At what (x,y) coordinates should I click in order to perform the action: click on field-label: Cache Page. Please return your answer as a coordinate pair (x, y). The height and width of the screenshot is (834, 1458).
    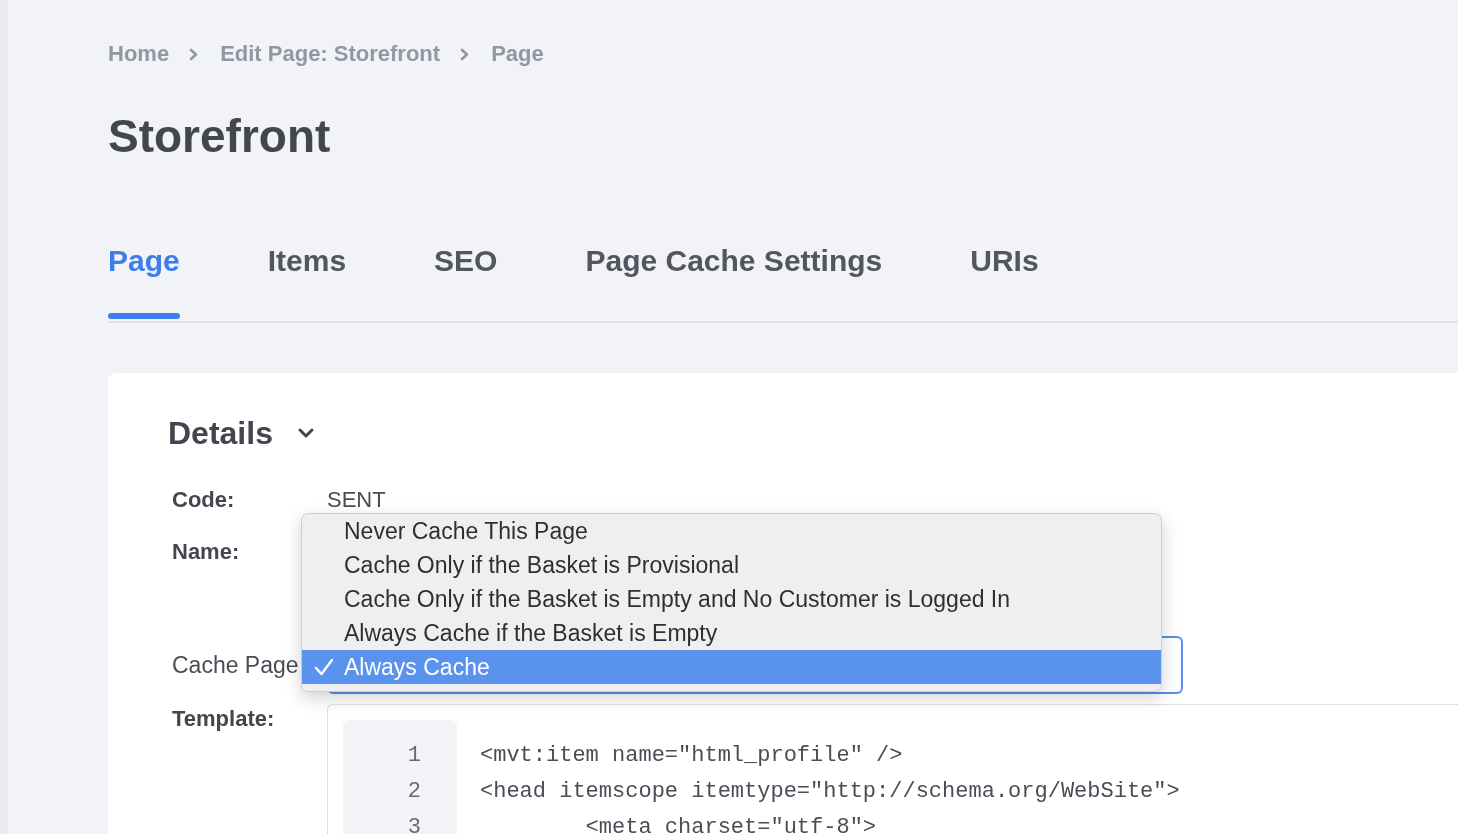
    Looking at the image, I should click on (235, 665).